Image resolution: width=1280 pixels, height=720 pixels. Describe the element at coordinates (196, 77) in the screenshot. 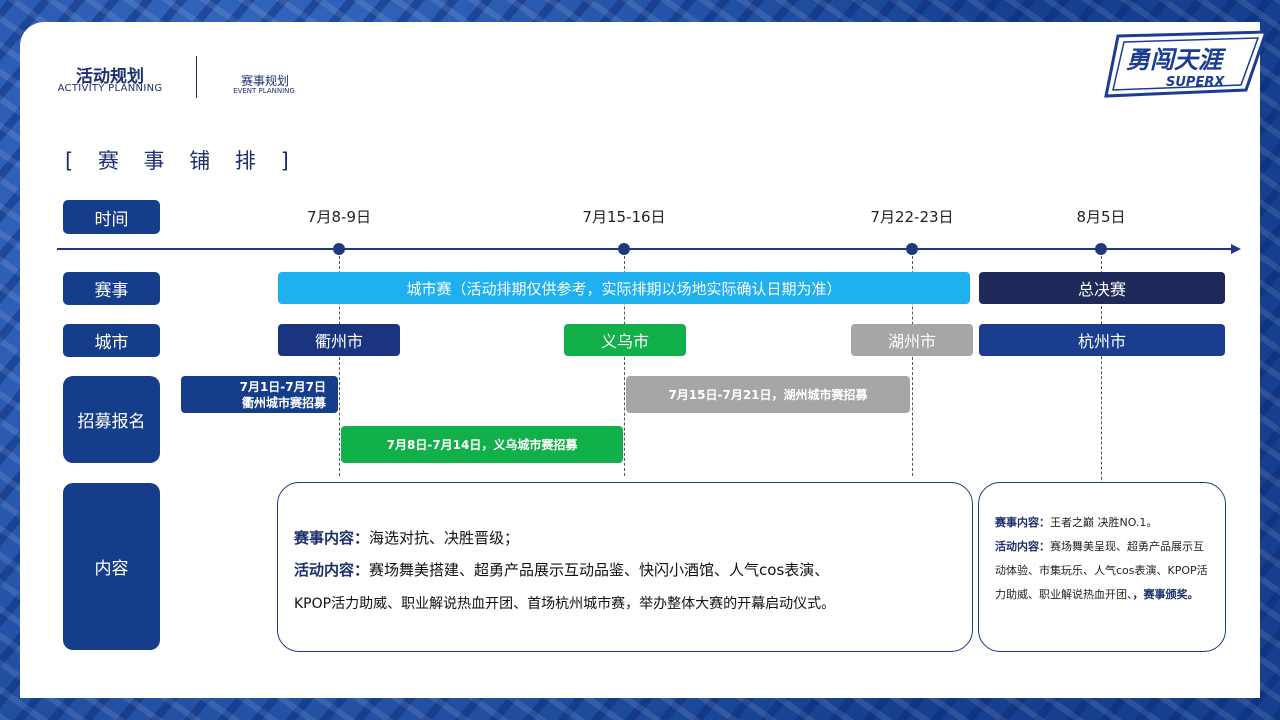

I see `header-divider` at that location.